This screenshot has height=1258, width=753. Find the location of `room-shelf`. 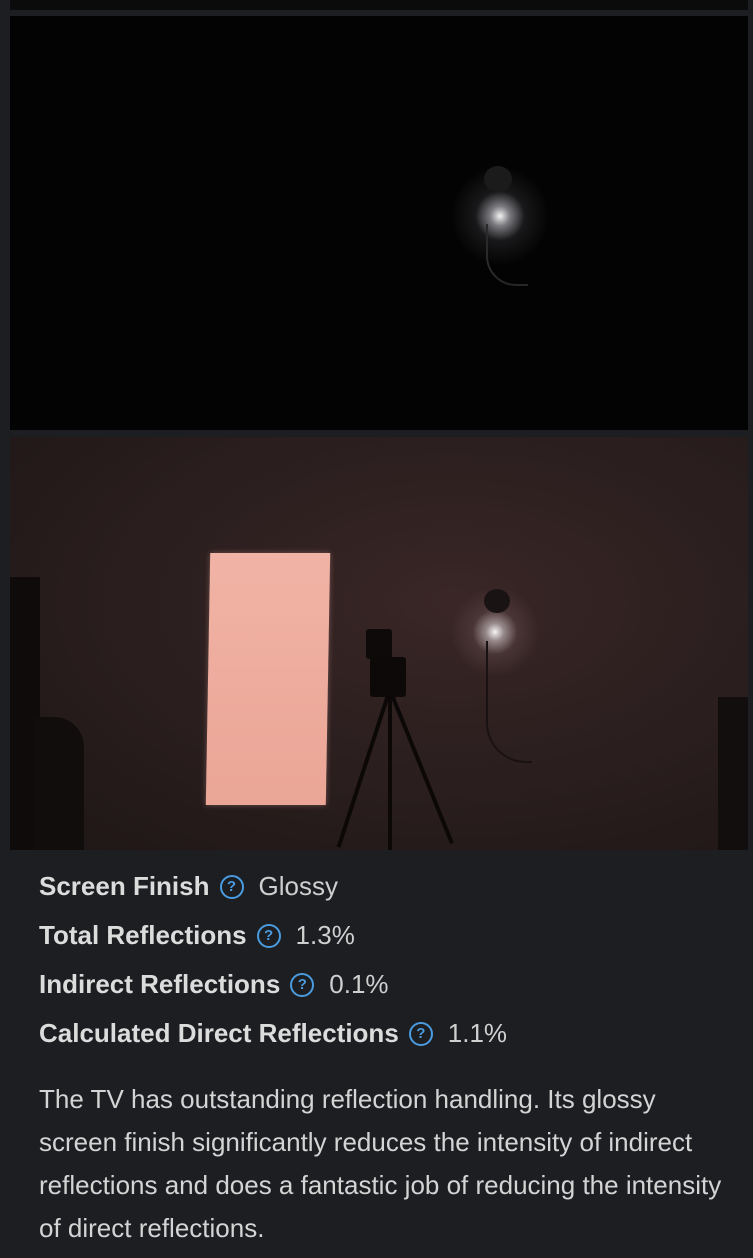

room-shelf is located at coordinates (733, 773).